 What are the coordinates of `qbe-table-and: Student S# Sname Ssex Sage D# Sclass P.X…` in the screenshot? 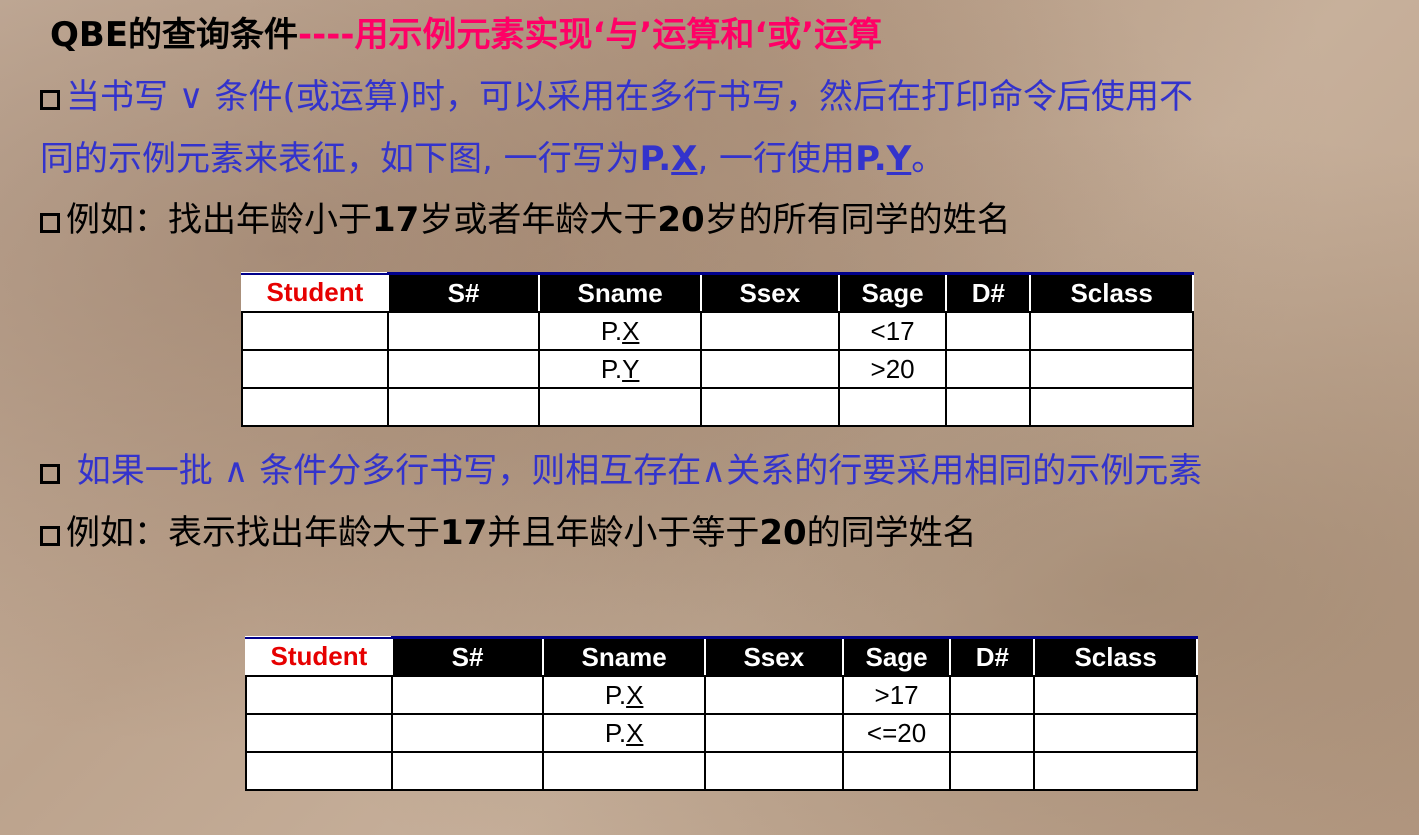 It's located at (721, 713).